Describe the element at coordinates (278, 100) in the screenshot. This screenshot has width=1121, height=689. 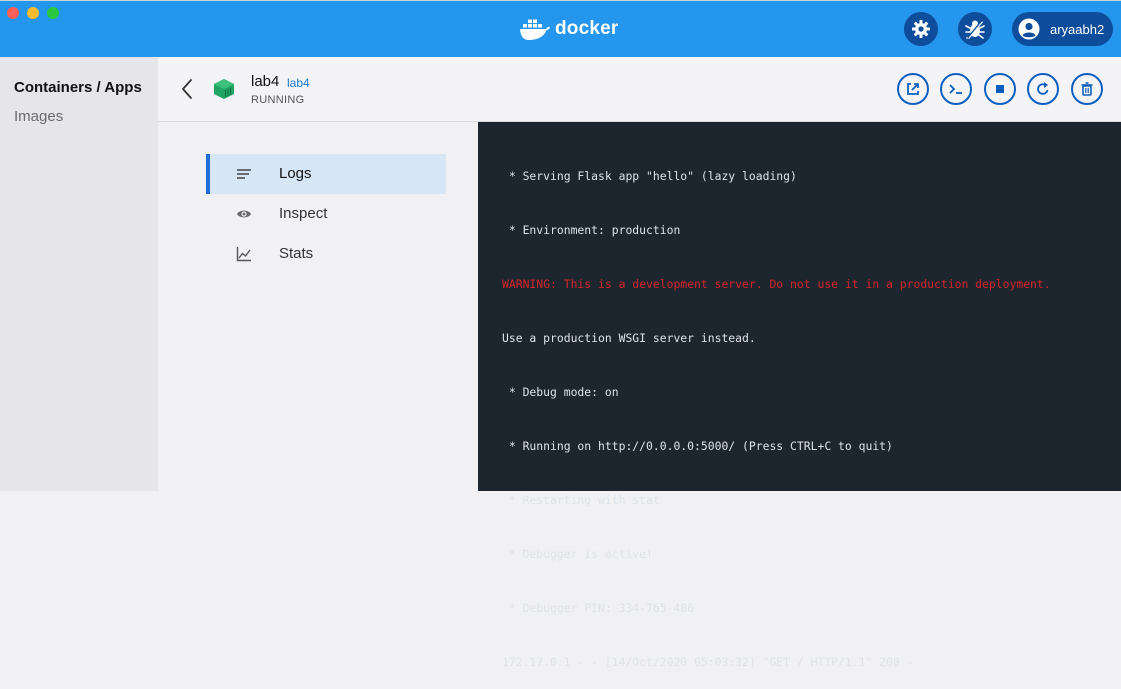
I see `container-status: RUNNING` at that location.